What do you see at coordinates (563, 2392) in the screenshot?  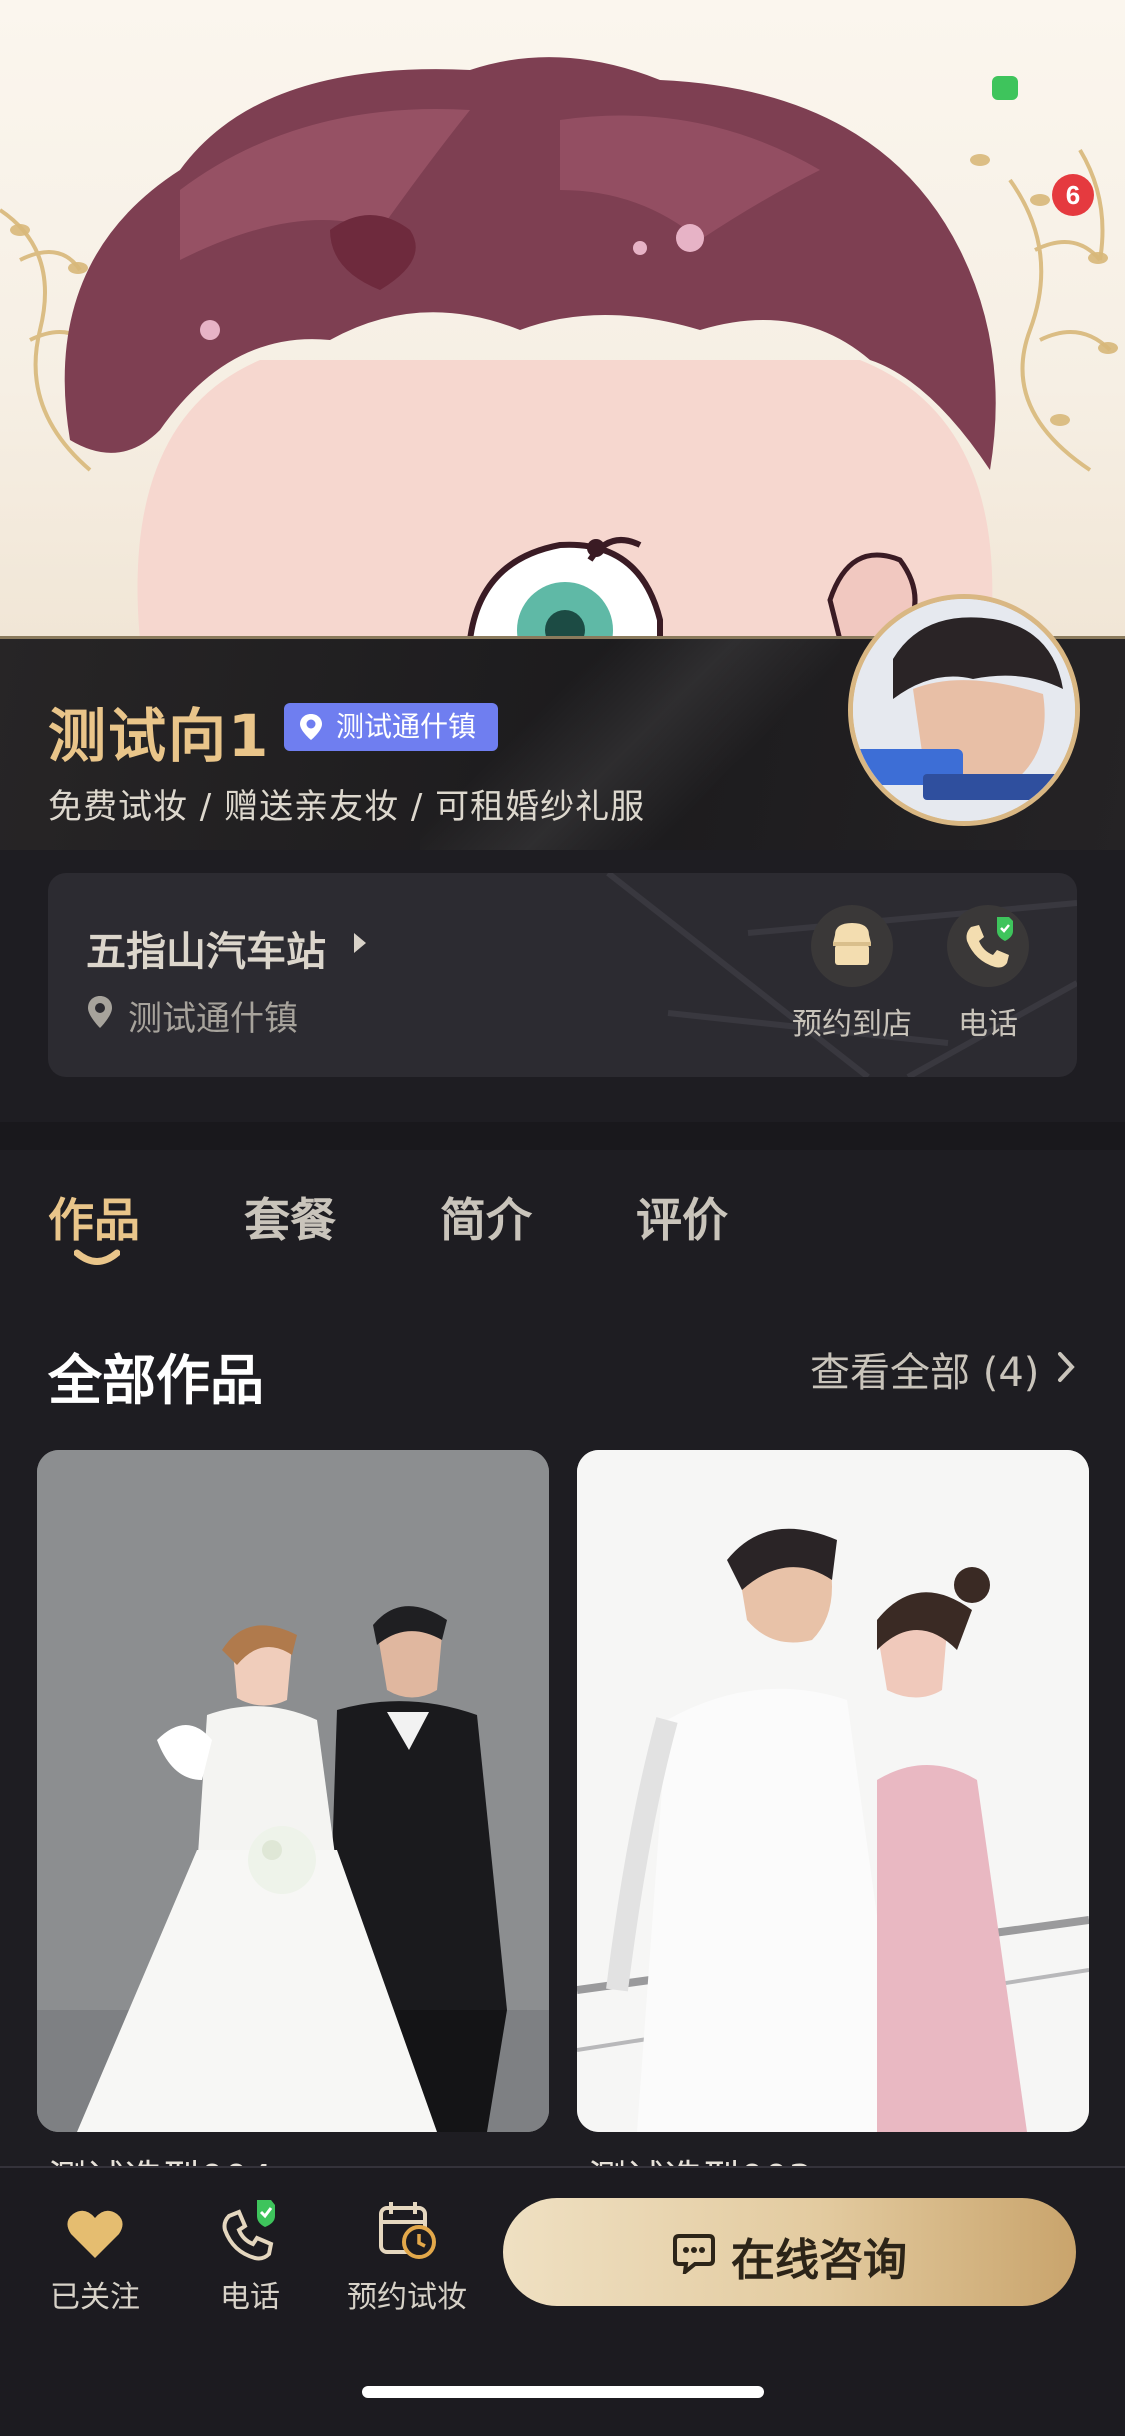 I see `home-indicator` at bounding box center [563, 2392].